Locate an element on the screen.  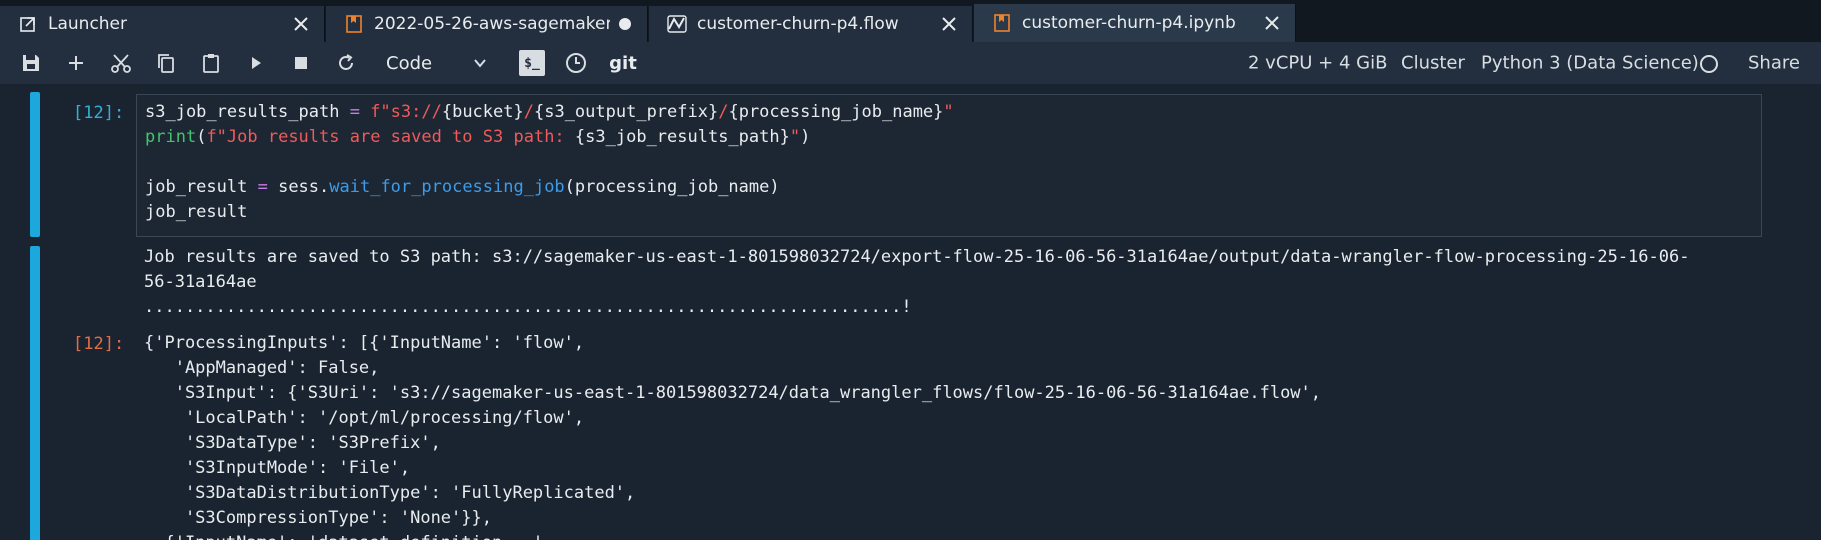
cut-button is located at coordinates (121, 63).